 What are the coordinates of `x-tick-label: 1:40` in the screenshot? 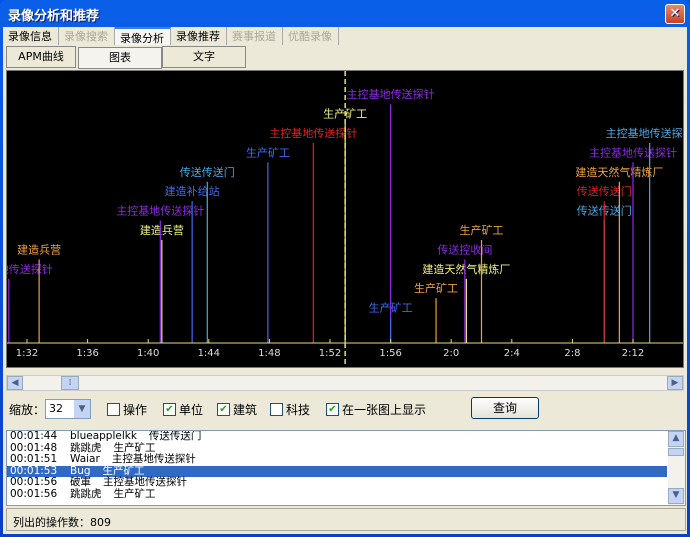 It's located at (148, 353).